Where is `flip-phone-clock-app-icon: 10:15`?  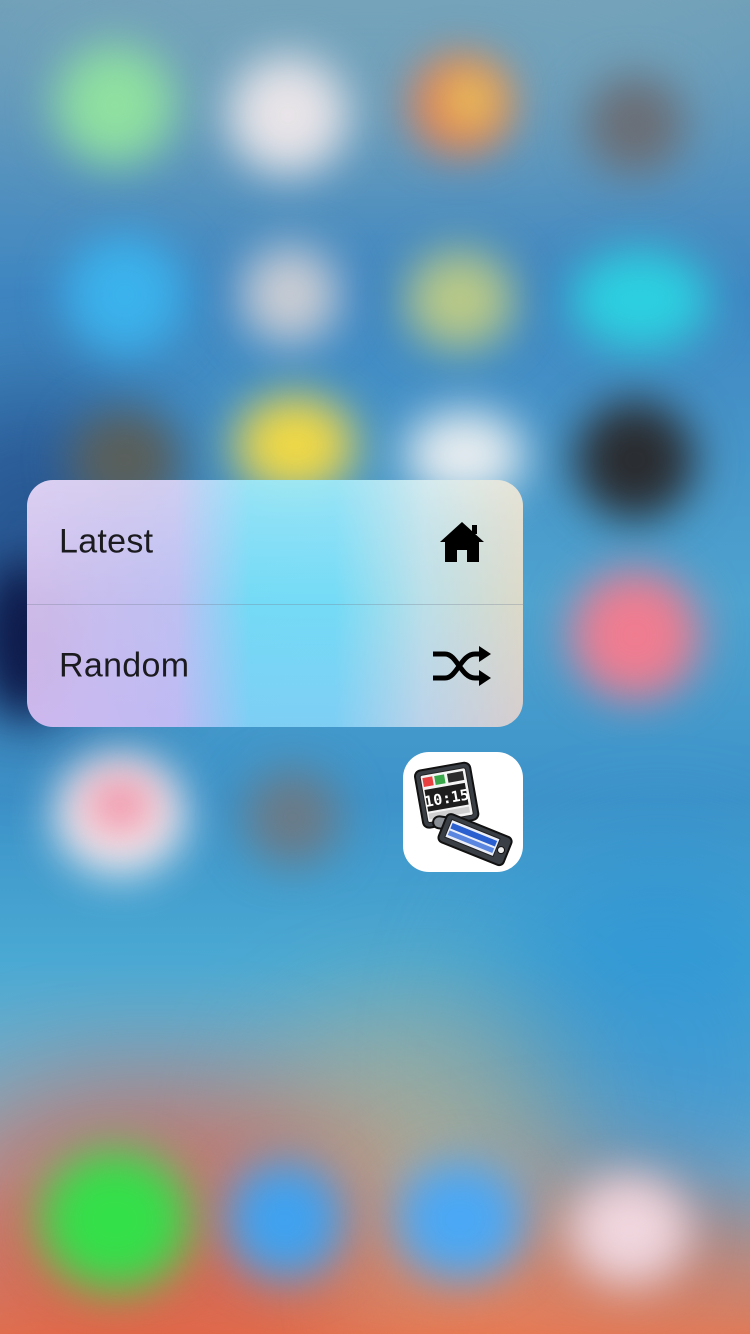
flip-phone-clock-app-icon: 10:15 is located at coordinates (463, 812).